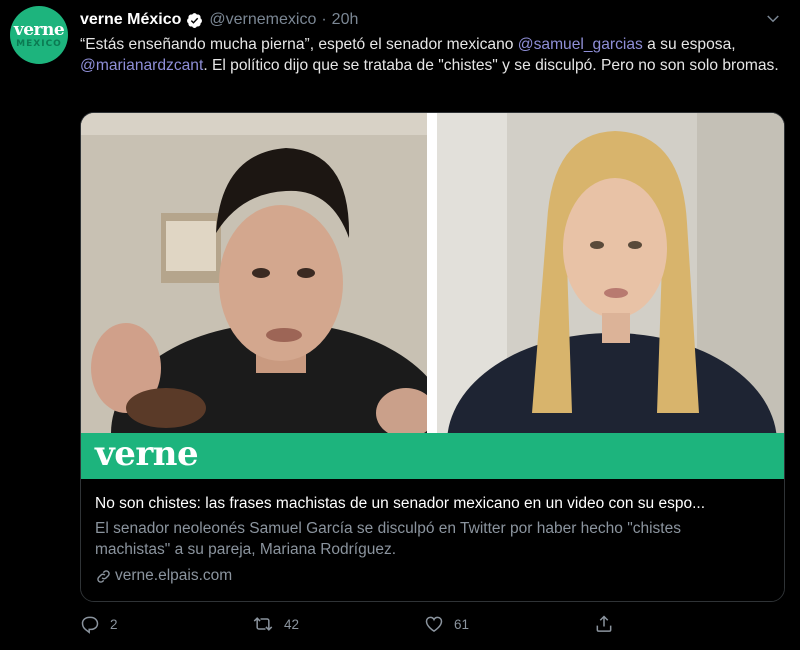  What do you see at coordinates (275, 624) in the screenshot?
I see `retweet-button: 42` at bounding box center [275, 624].